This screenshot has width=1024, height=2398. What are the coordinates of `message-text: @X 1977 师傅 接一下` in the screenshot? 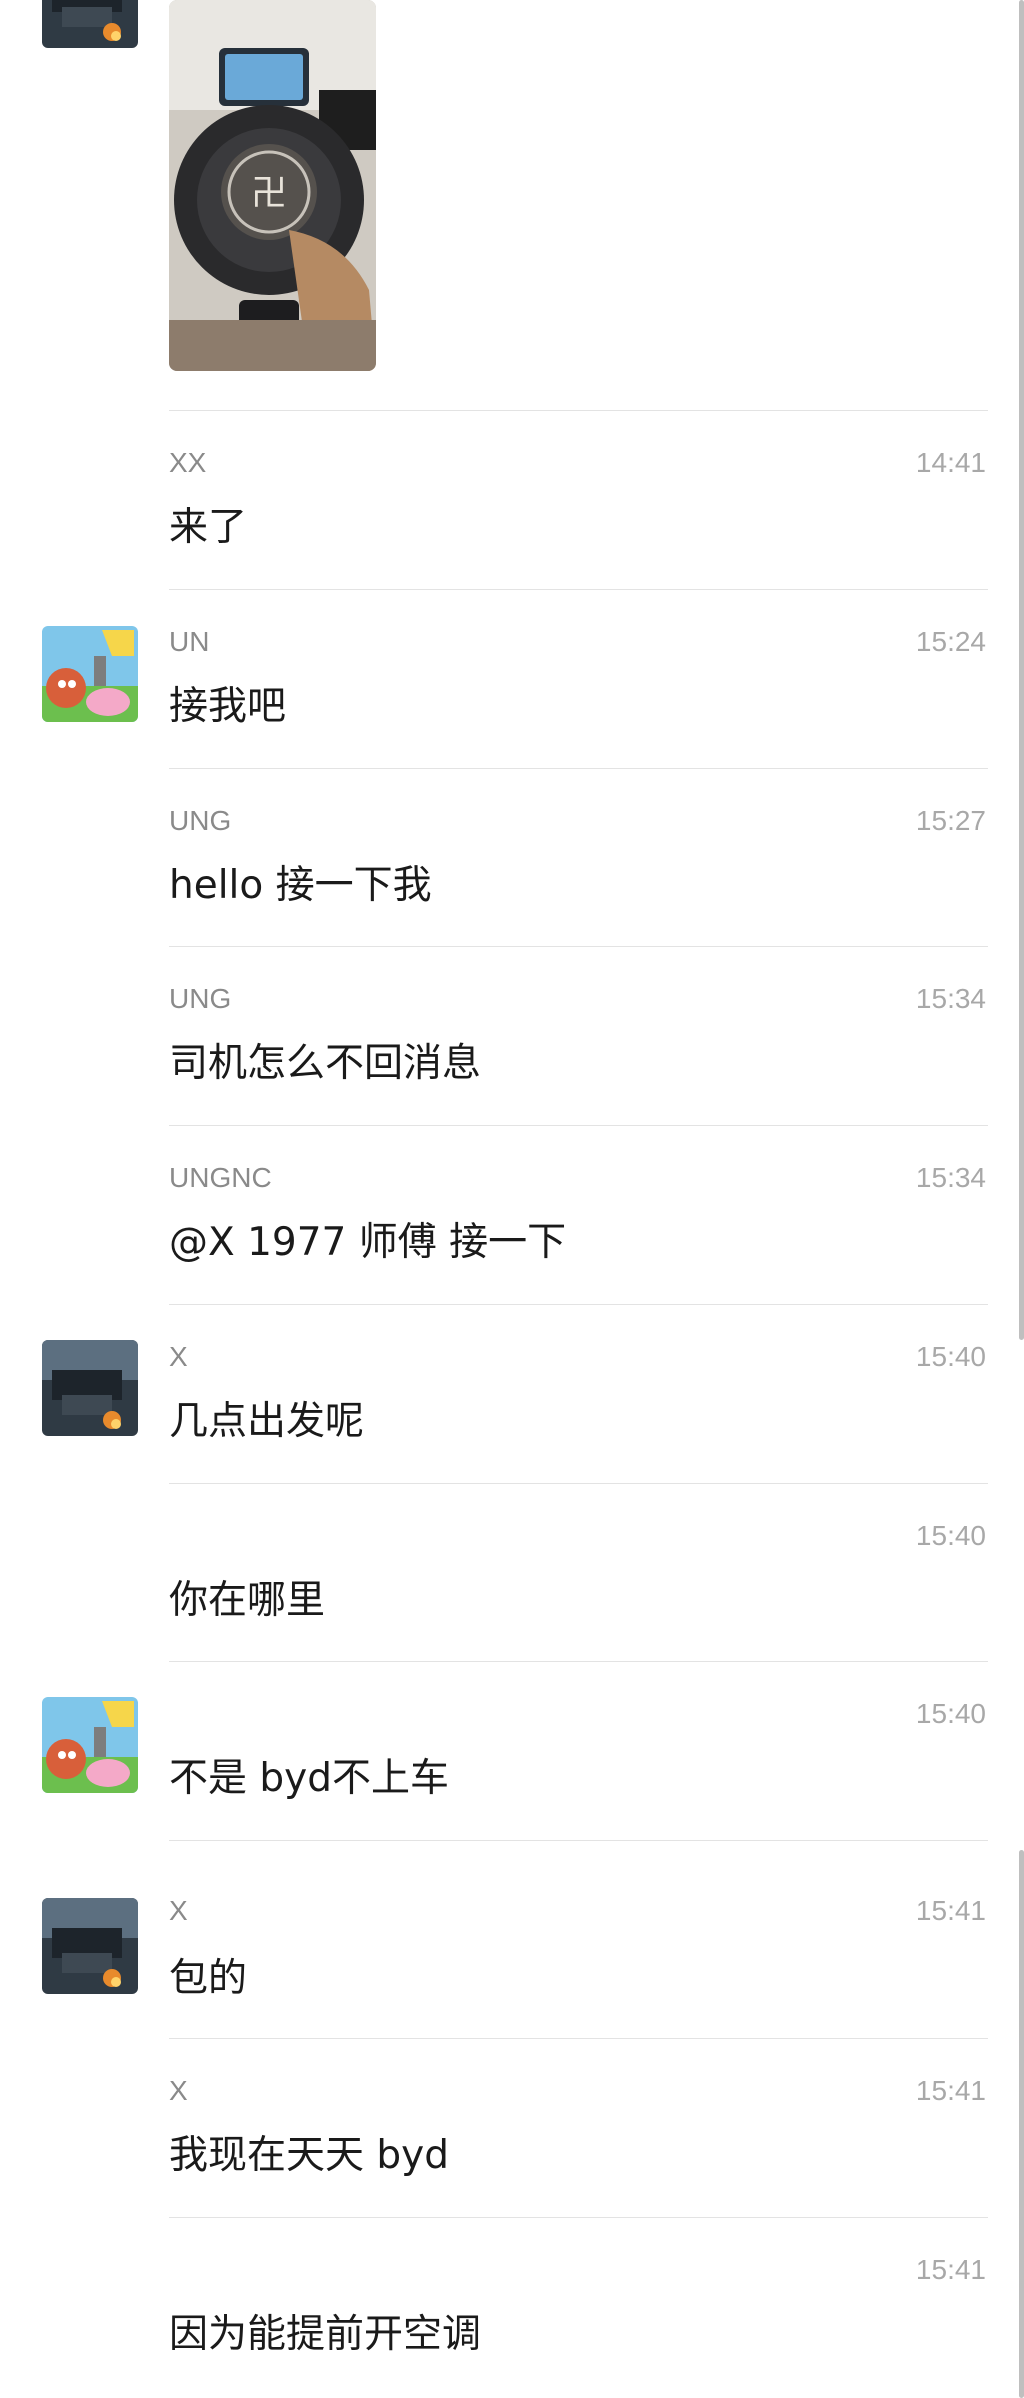 It's located at (367, 1239).